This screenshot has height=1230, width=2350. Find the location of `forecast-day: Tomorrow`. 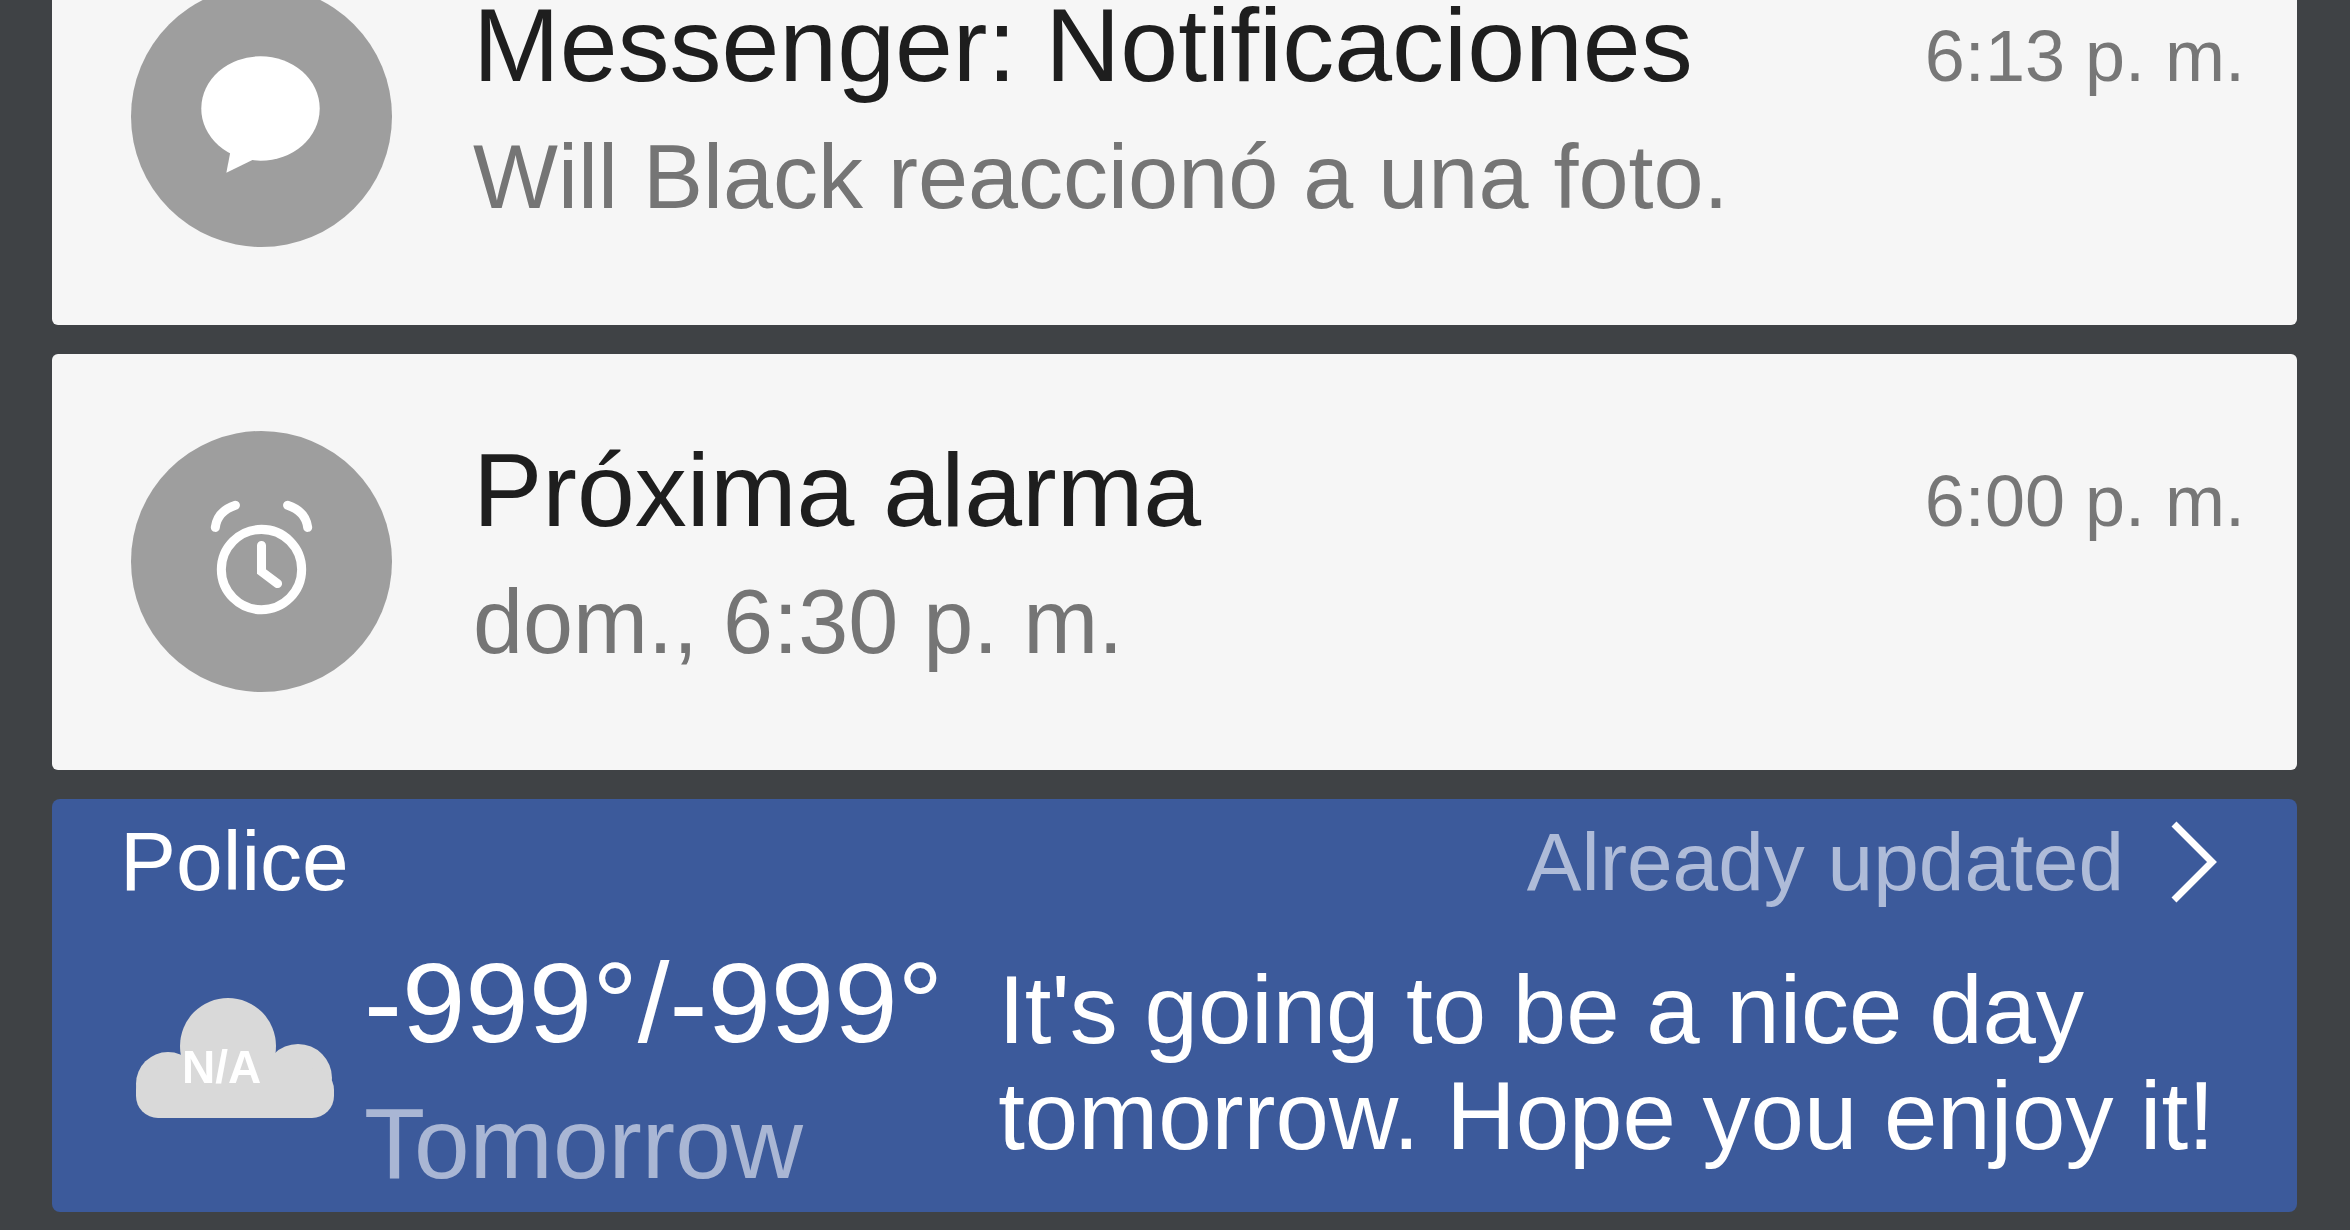

forecast-day: Tomorrow is located at coordinates (583, 1143).